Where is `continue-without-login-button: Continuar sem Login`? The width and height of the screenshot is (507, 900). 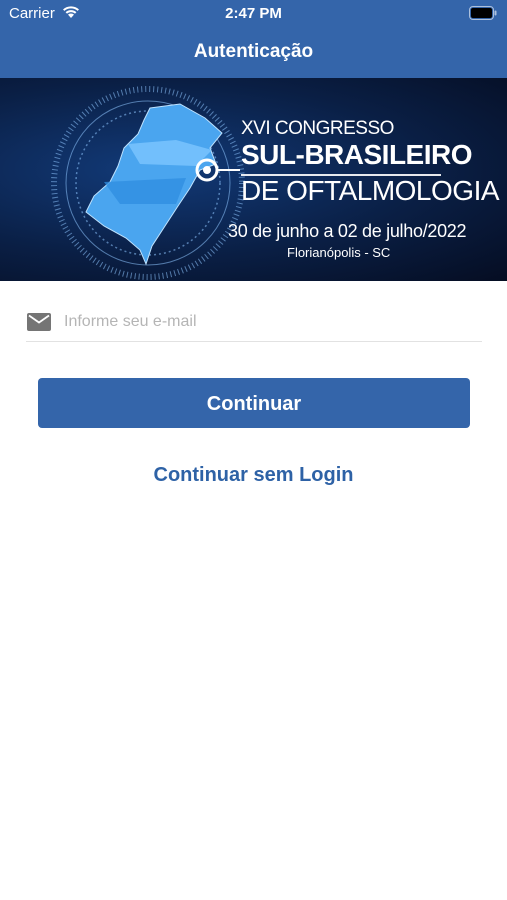
continue-without-login-button: Continuar sem Login is located at coordinates (253, 475).